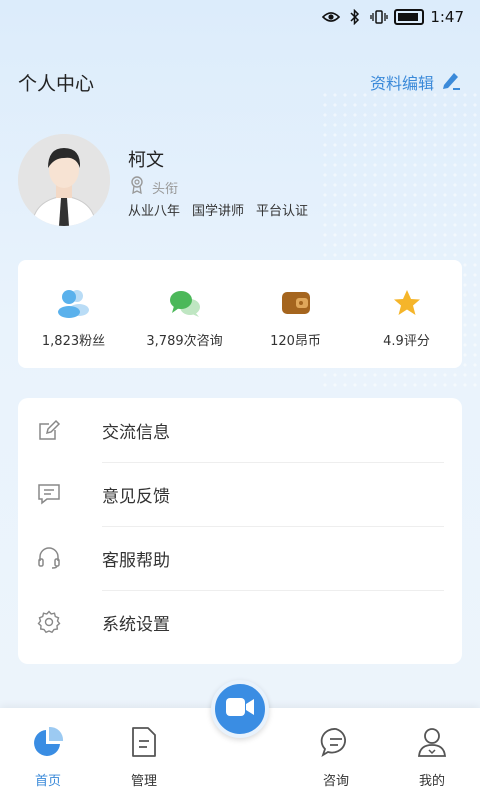 The image size is (480, 800). I want to click on pencil-icon, so click(451, 82).